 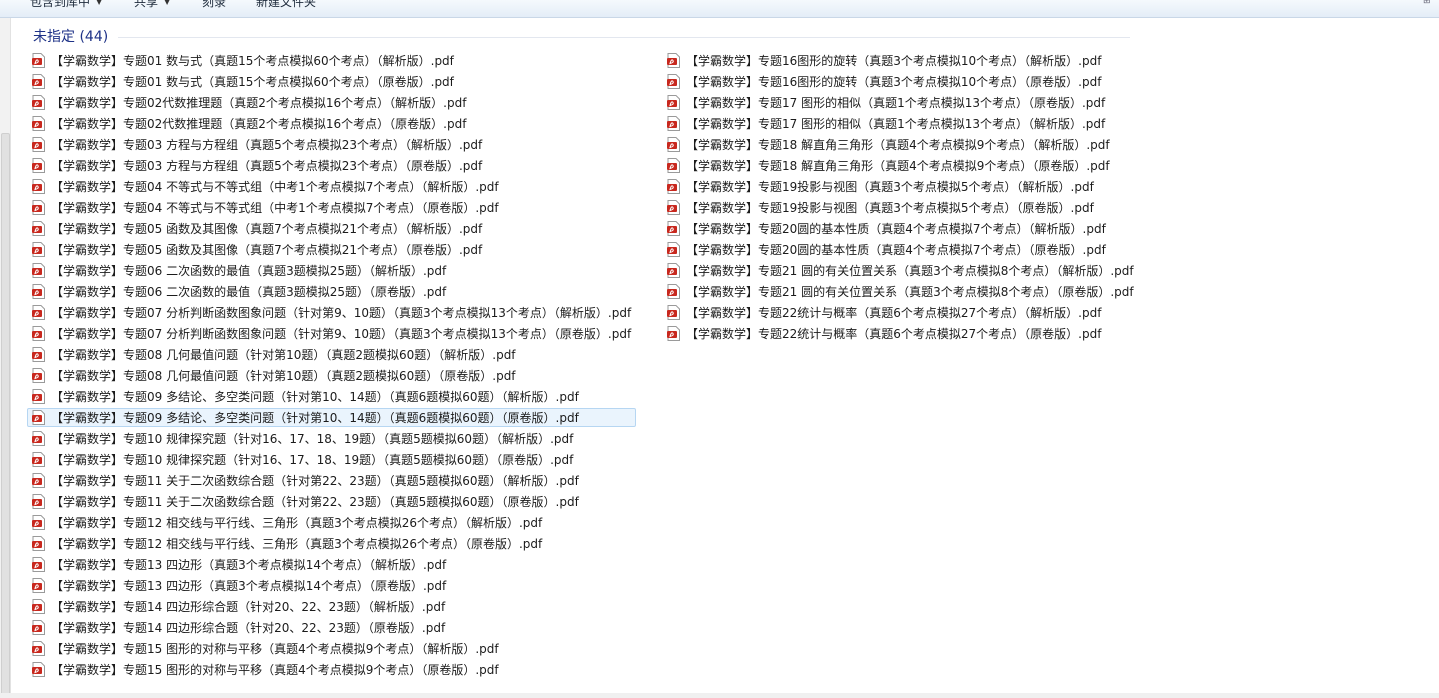 What do you see at coordinates (248, 628) in the screenshot?
I see `file-name: 【学霸数学】专题14 四边形综合题（针对20、22、23题）（原卷版）.pdf` at bounding box center [248, 628].